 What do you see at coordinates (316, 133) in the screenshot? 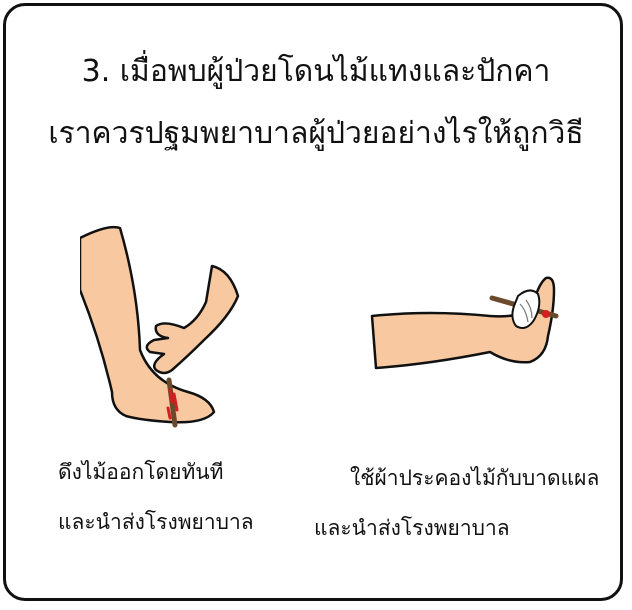
I see `question-line-2: เราควรปฐมพยาบาลผู้ป่วยอย่างไรให้ถูกวิธี` at bounding box center [316, 133].